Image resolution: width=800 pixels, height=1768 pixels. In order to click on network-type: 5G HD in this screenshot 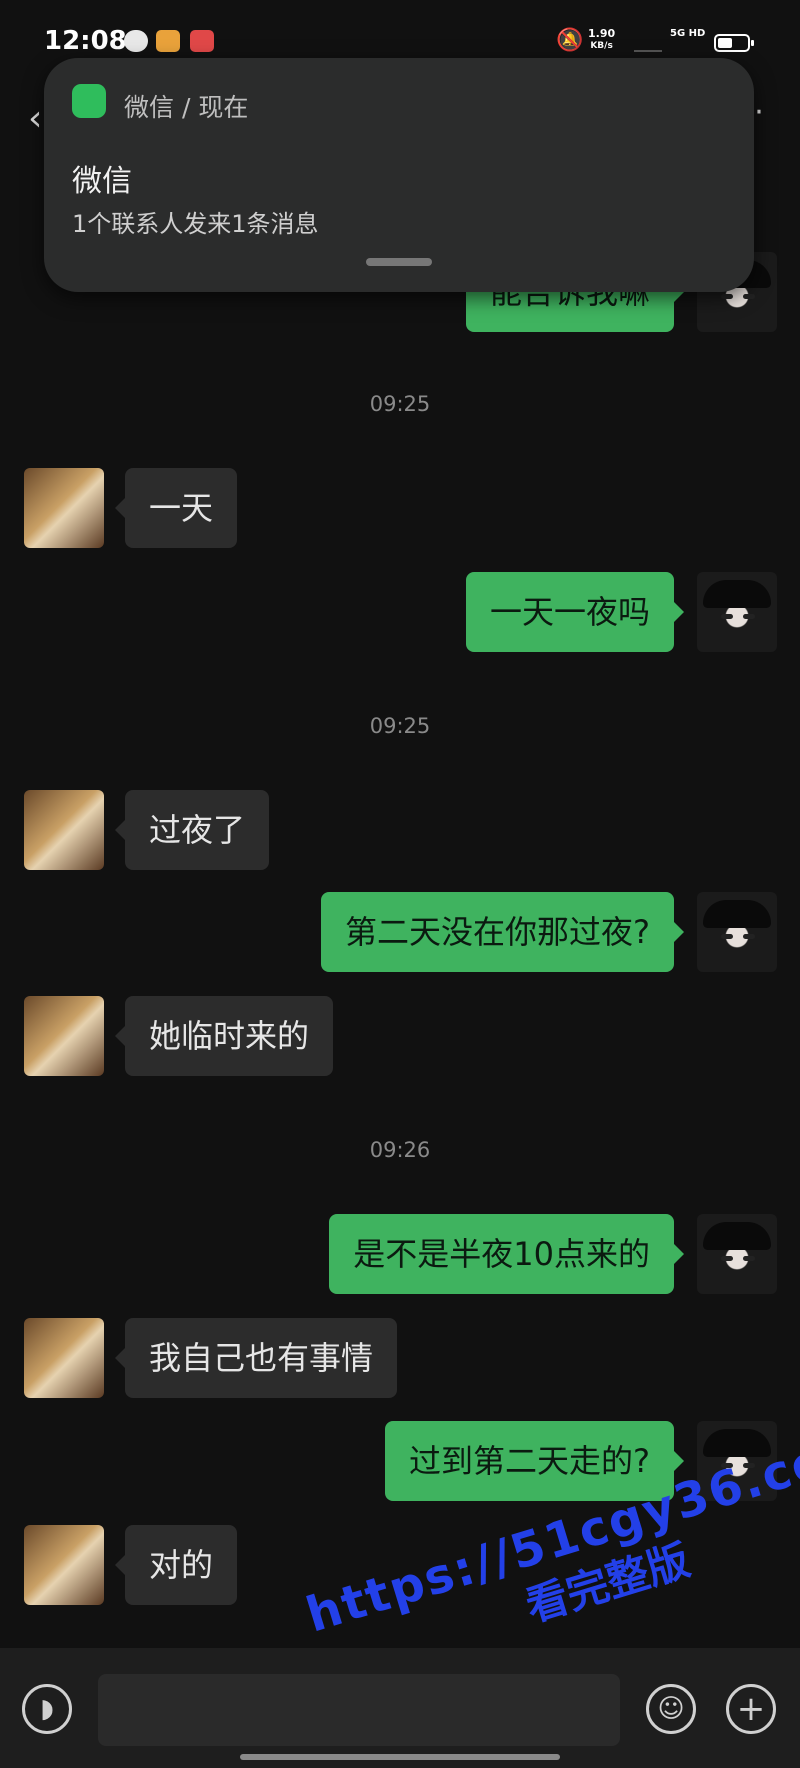, I will do `click(688, 33)`.